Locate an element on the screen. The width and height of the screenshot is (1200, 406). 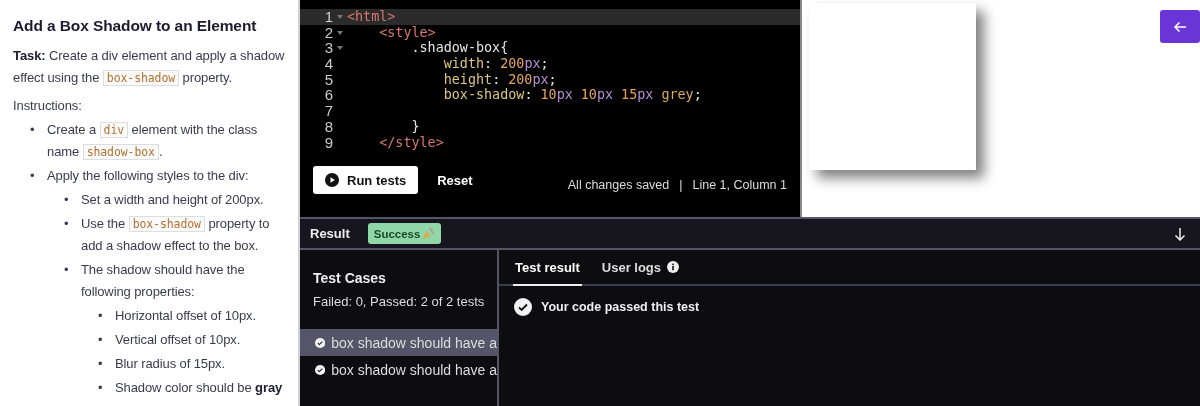
task-title: Add a Box Shadow to an Element is located at coordinates (135, 26).